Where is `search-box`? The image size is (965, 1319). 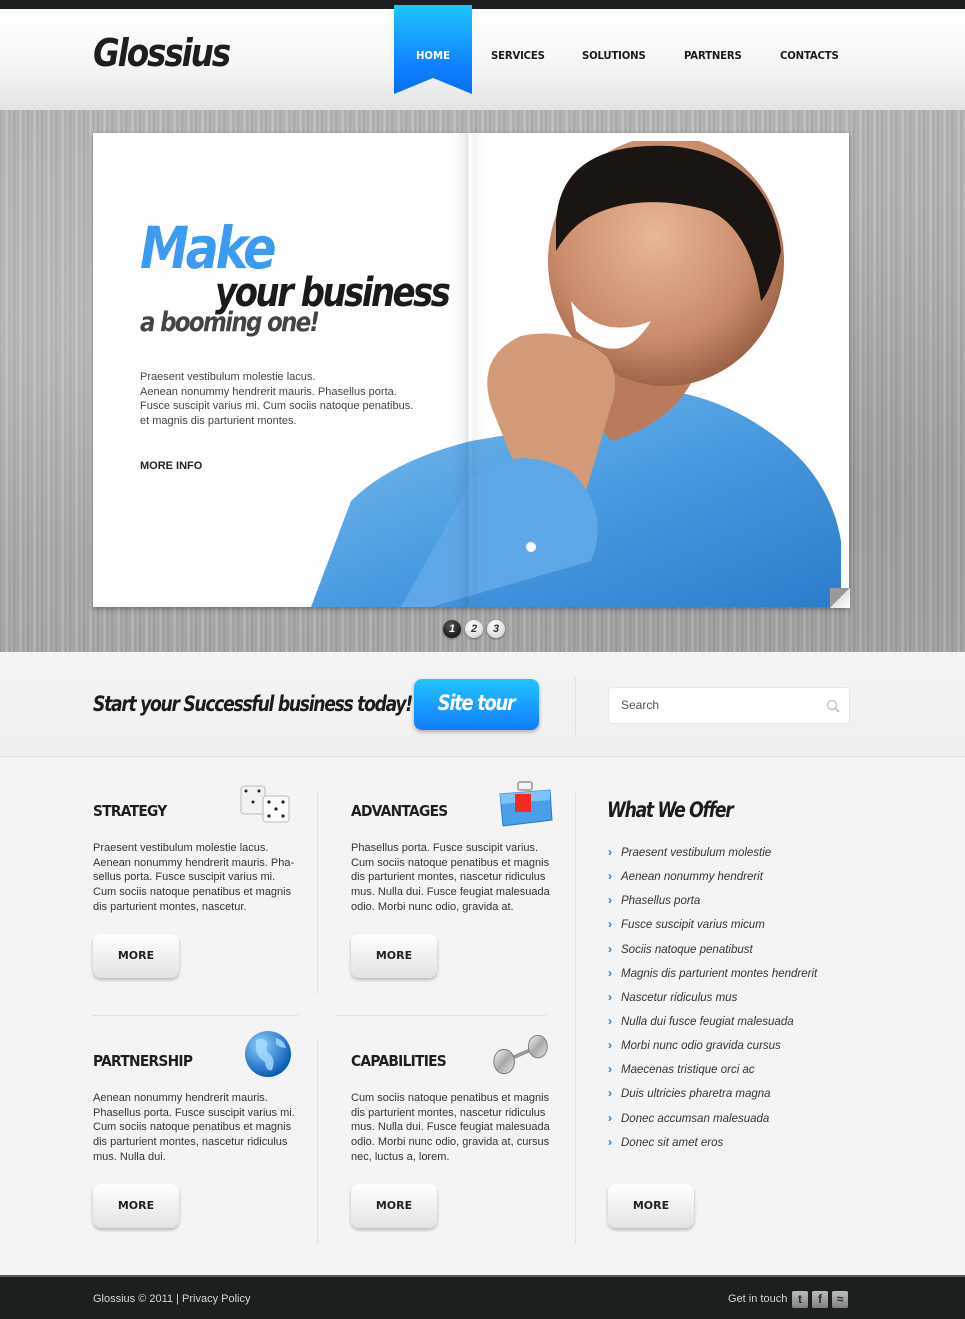
search-box is located at coordinates (729, 705).